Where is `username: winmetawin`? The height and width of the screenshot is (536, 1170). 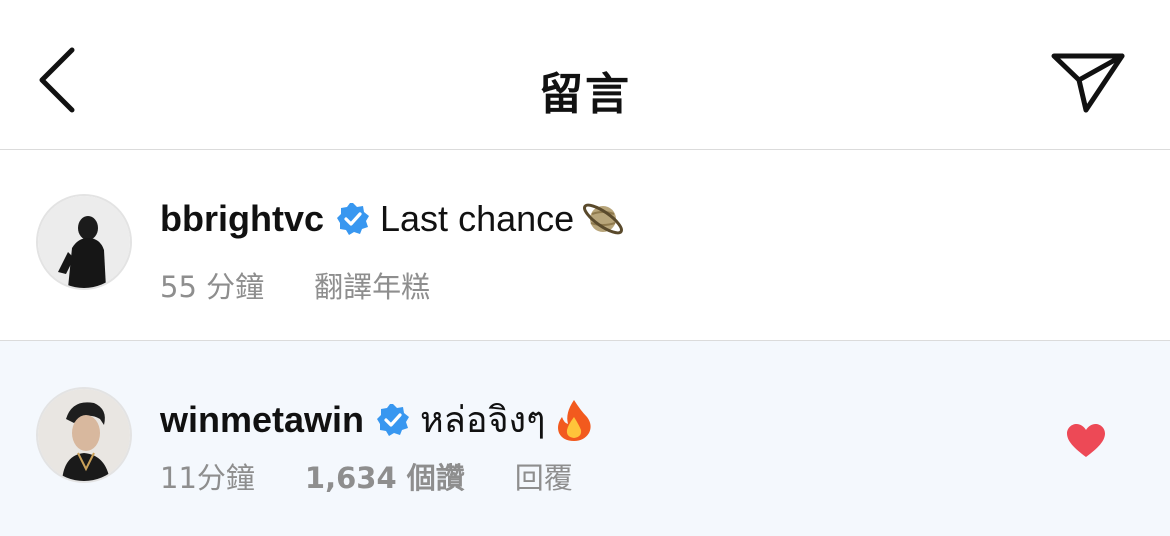 username: winmetawin is located at coordinates (262, 420).